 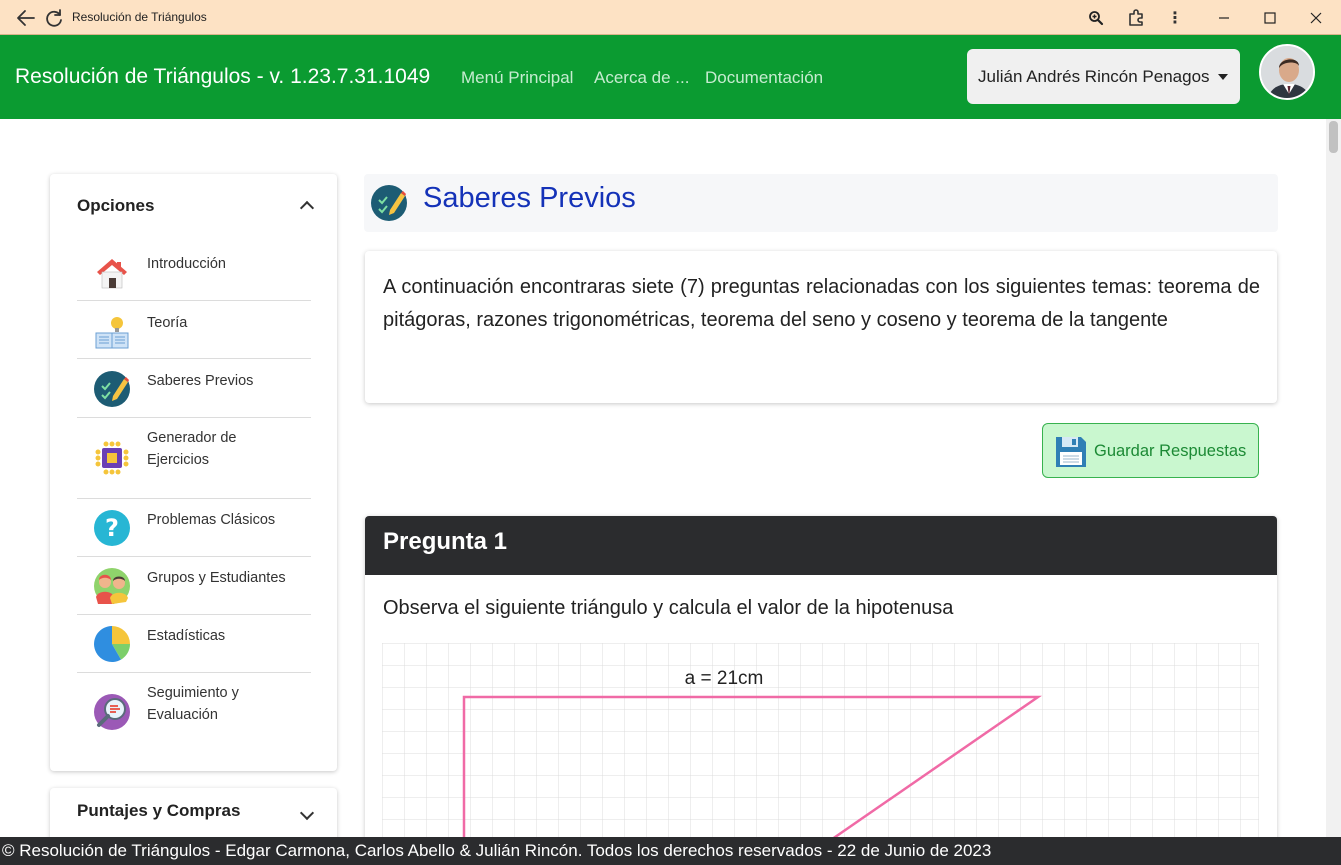 I want to click on sidebar-item-introduccion: Introducción, so click(x=194, y=271).